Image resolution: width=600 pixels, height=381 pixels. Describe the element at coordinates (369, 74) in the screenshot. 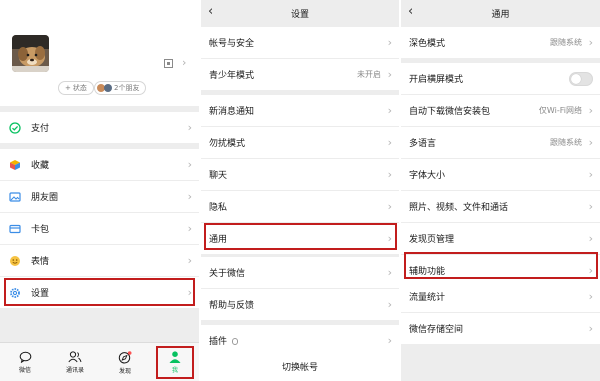

I see `teen-mode-status: 未开启` at that location.